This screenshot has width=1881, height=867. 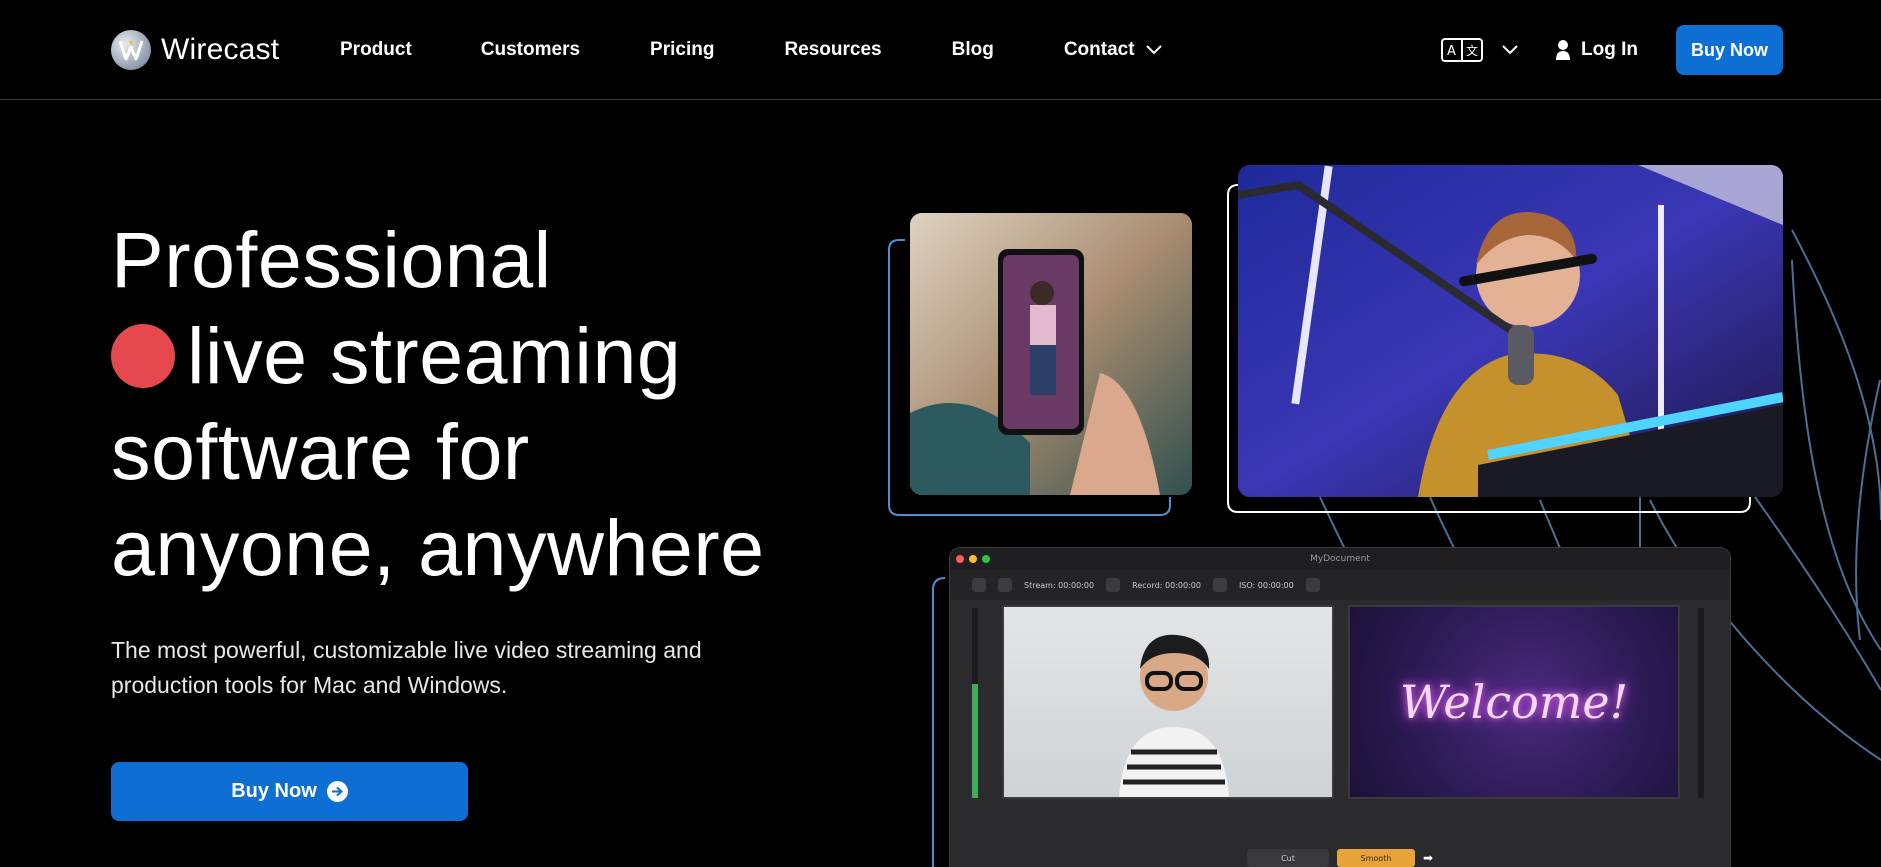 I want to click on phone-streaming-photo, so click(x=1051, y=354).